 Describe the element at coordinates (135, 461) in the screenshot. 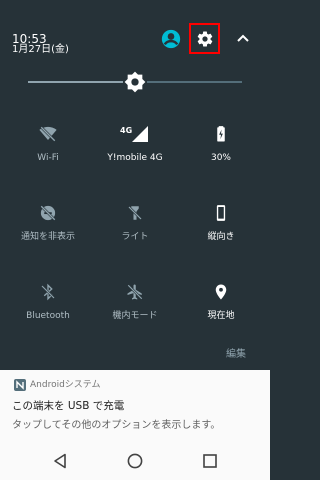

I see `home-icon` at that location.